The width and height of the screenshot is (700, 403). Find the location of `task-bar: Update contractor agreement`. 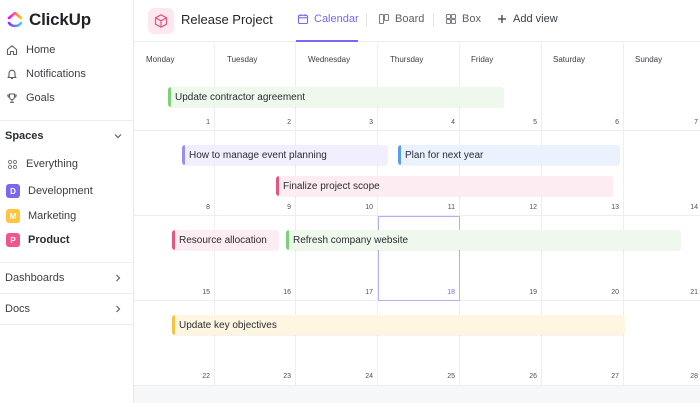

task-bar: Update contractor agreement is located at coordinates (336, 97).